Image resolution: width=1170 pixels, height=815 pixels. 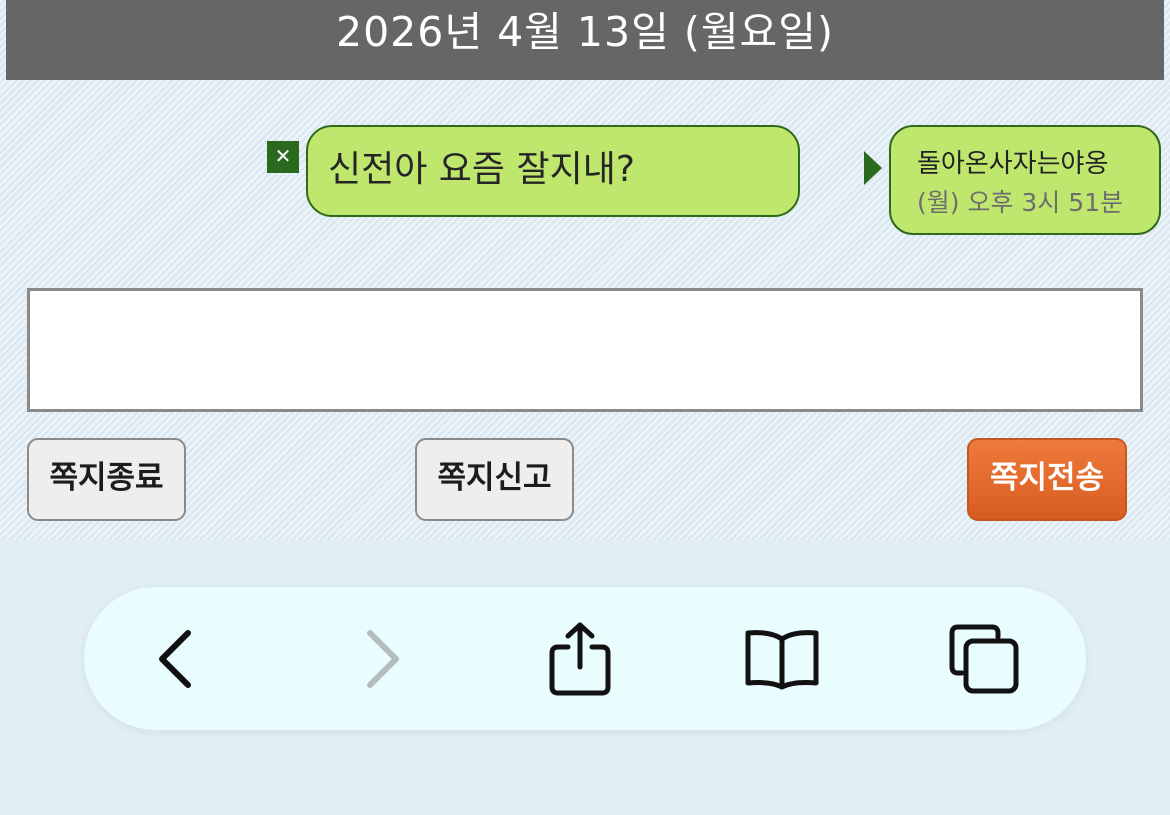 I want to click on date-header: 2026년 4월 13일 (월요일), so click(x=584, y=32).